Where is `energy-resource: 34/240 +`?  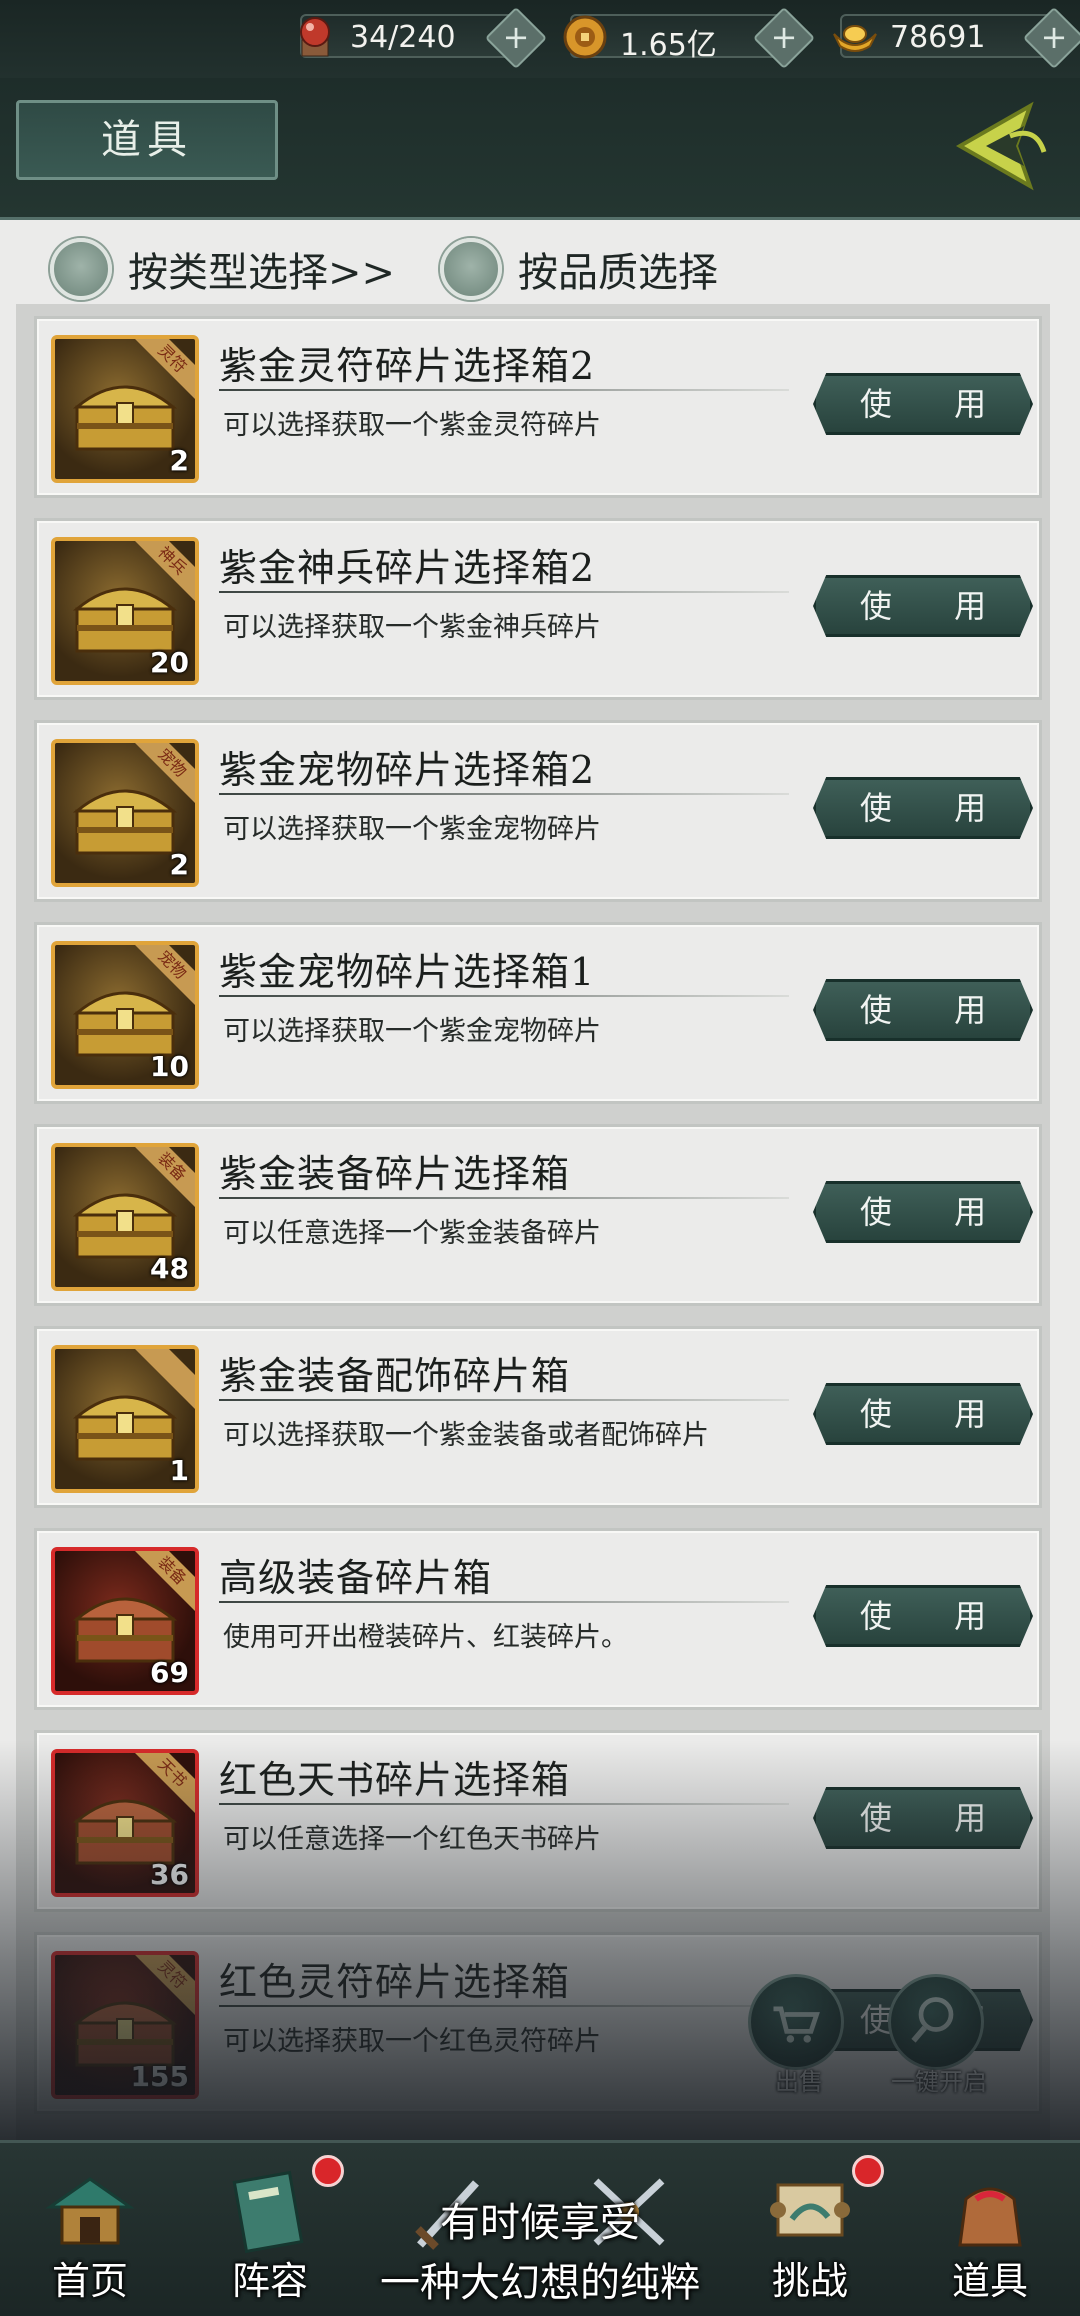
energy-resource: 34/240 + is located at coordinates (424, 38).